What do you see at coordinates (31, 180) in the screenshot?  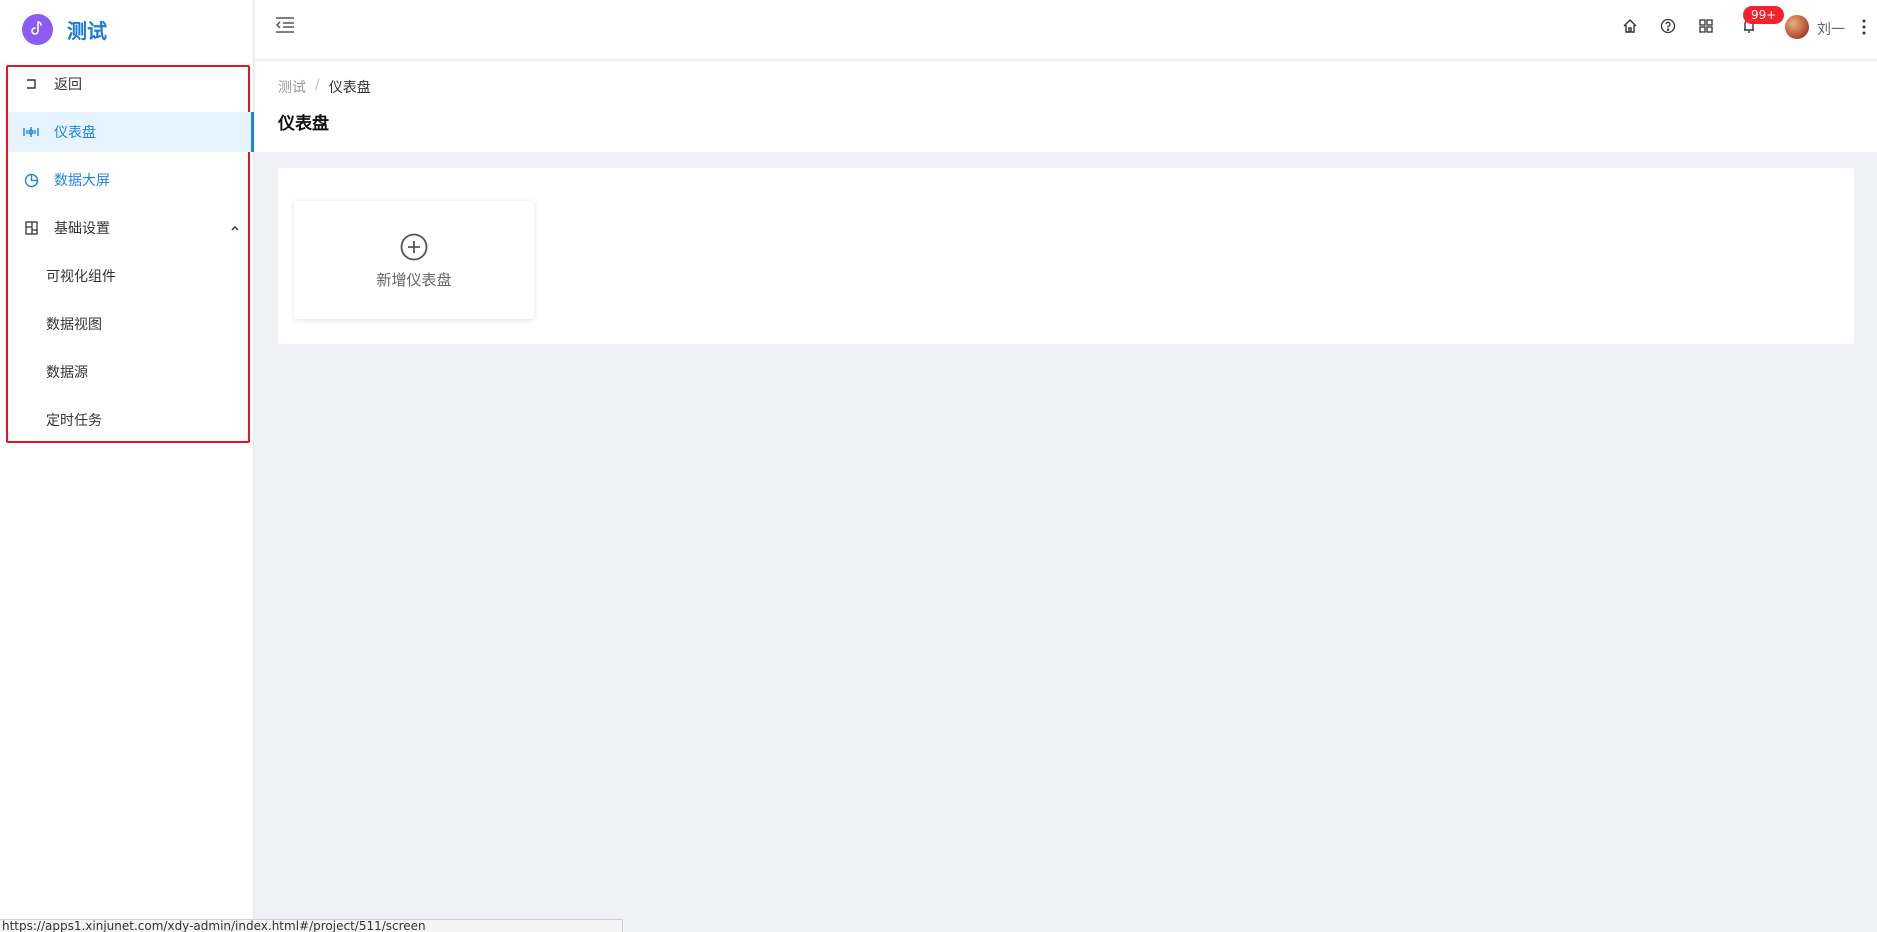 I see `pie-chart-icon` at bounding box center [31, 180].